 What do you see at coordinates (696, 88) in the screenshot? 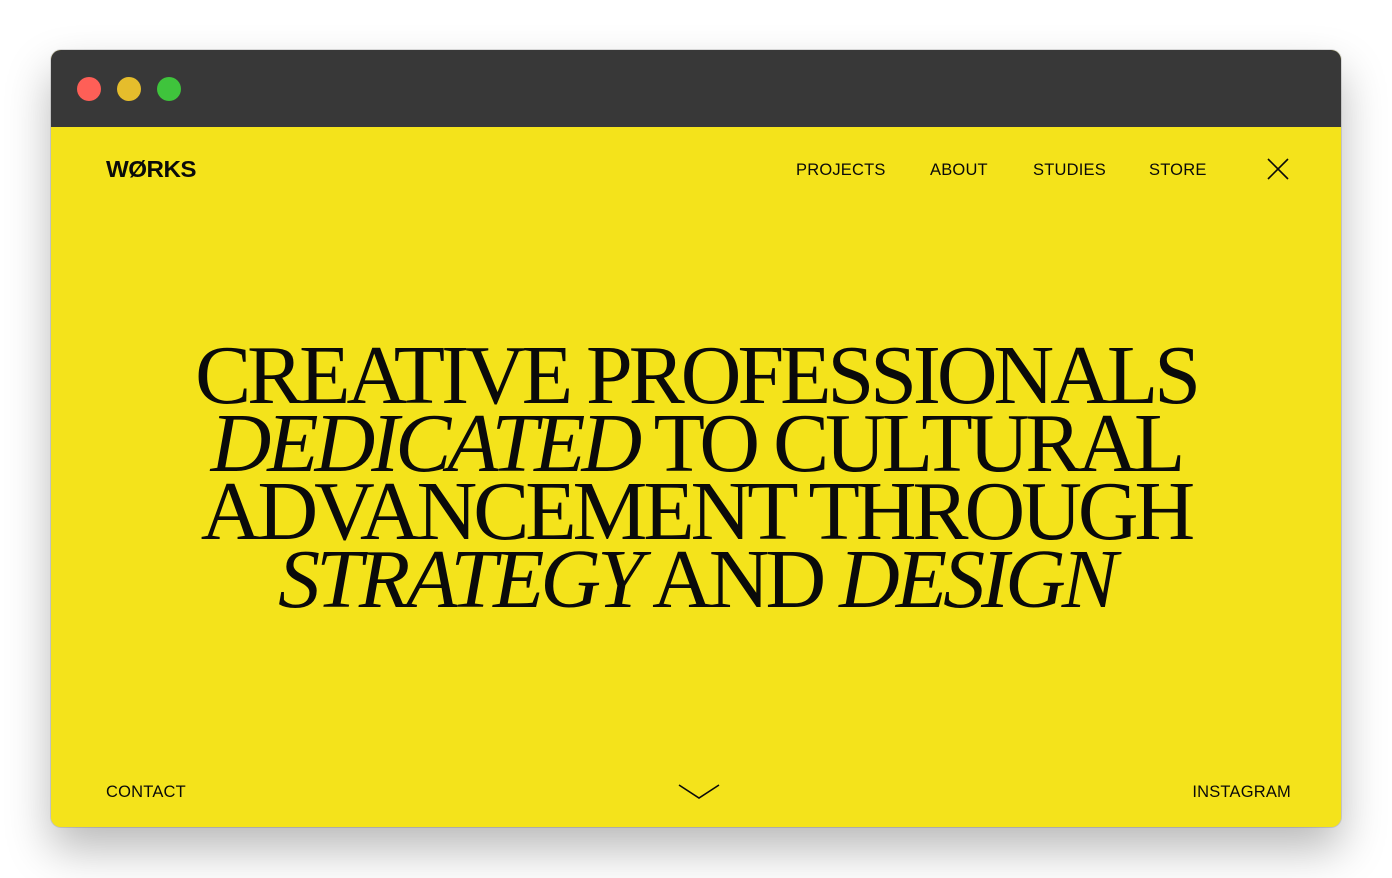
I see `window-titlebar` at bounding box center [696, 88].